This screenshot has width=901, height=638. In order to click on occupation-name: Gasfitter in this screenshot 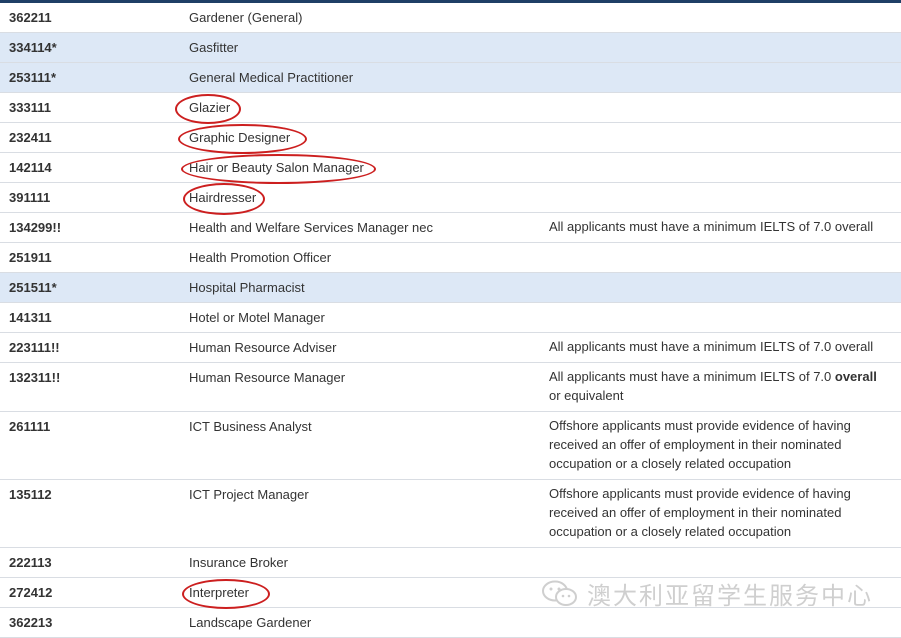, I will do `click(214, 47)`.